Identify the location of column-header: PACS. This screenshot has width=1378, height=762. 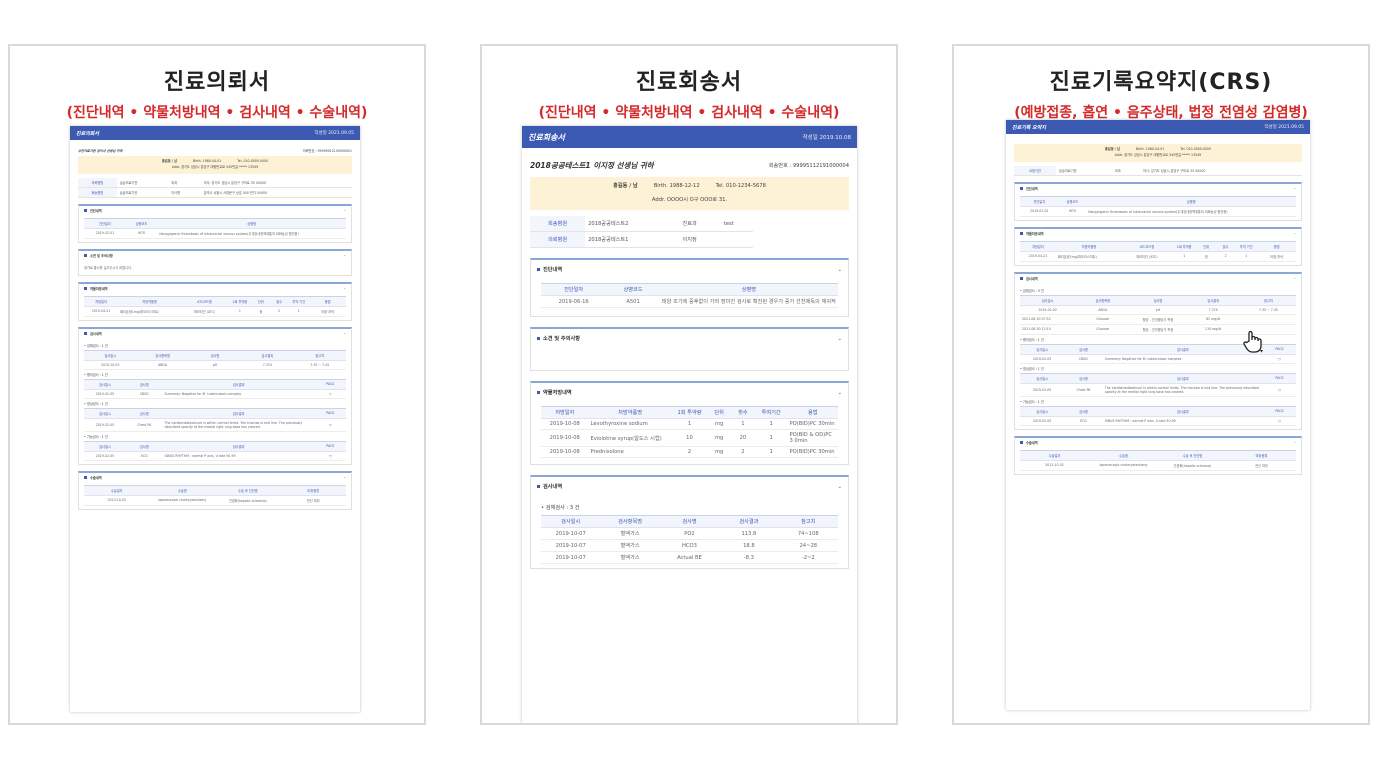
(1279, 411).